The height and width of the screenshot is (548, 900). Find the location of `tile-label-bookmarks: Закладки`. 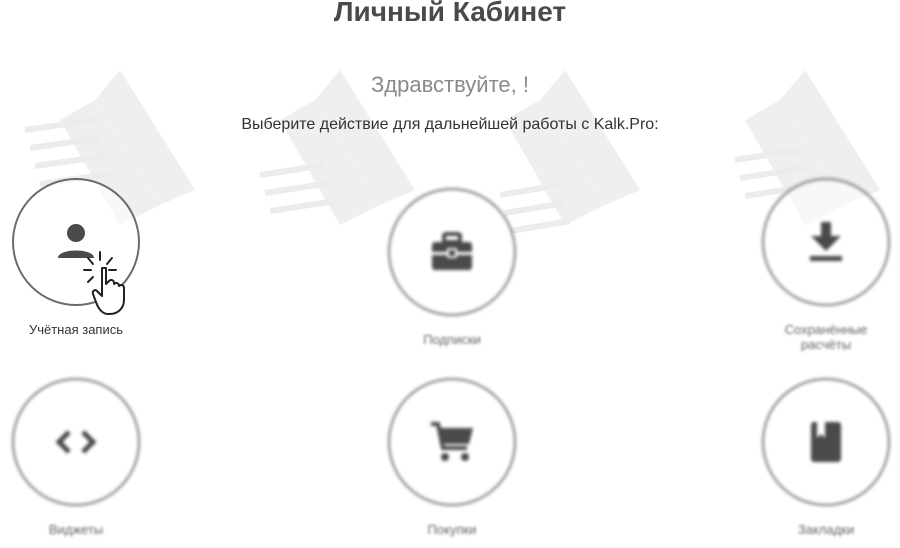

tile-label-bookmarks: Закладки is located at coordinates (826, 529).